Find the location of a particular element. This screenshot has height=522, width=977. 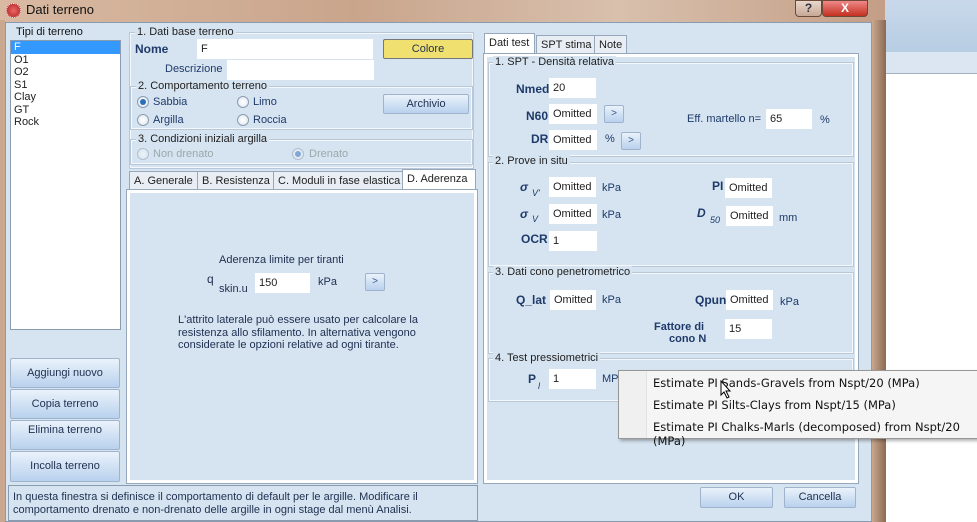

sigma-v-eff-input: Omitted is located at coordinates (572, 187).